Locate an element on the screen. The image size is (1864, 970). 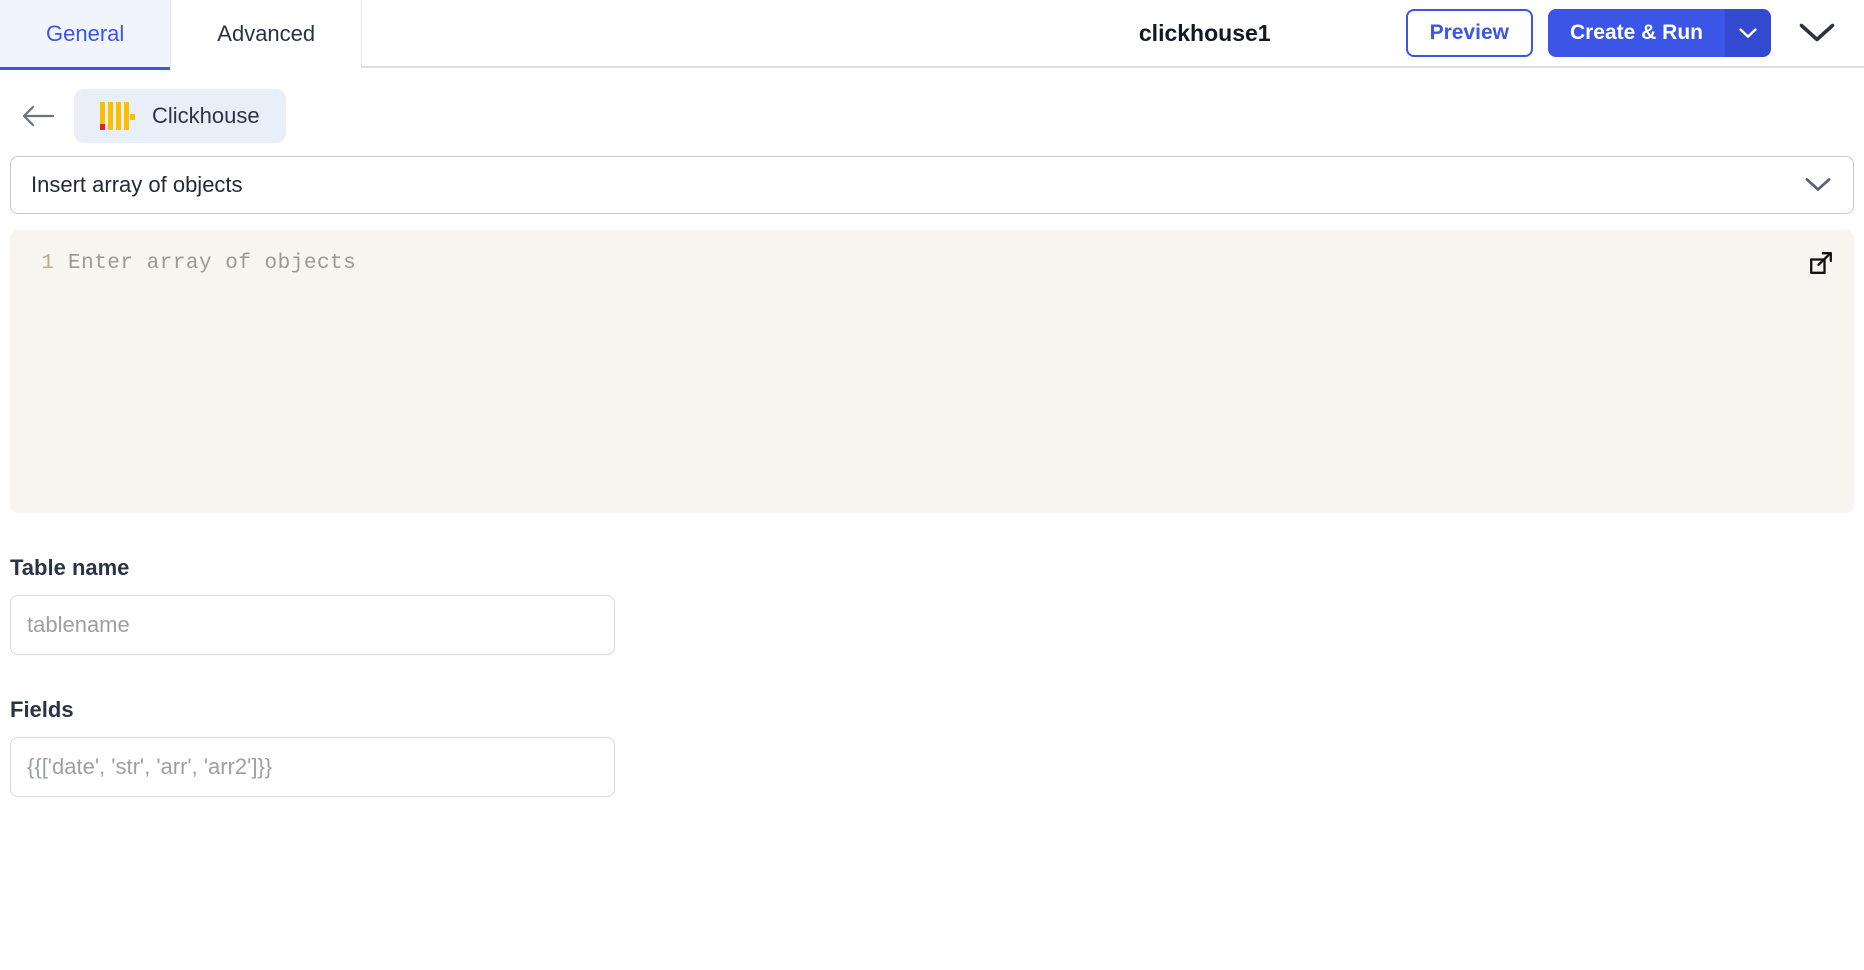
operation-select: Insert array of objects is located at coordinates (932, 185).